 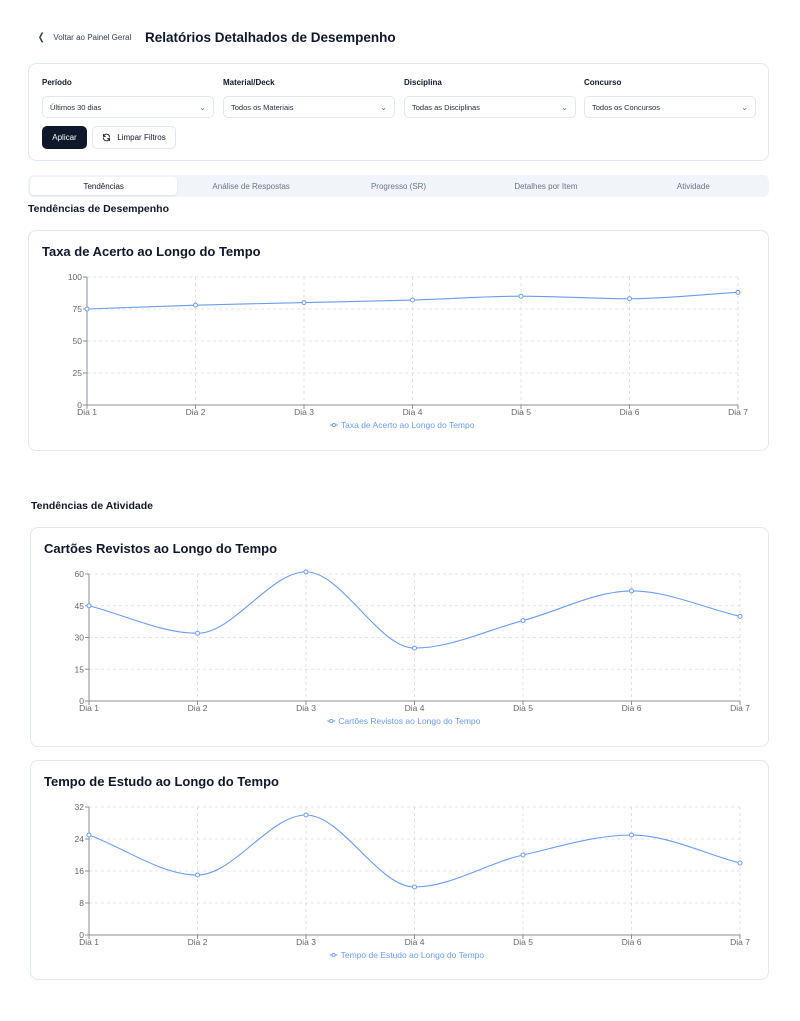 What do you see at coordinates (107, 137) in the screenshot?
I see `refresh-icon` at bounding box center [107, 137].